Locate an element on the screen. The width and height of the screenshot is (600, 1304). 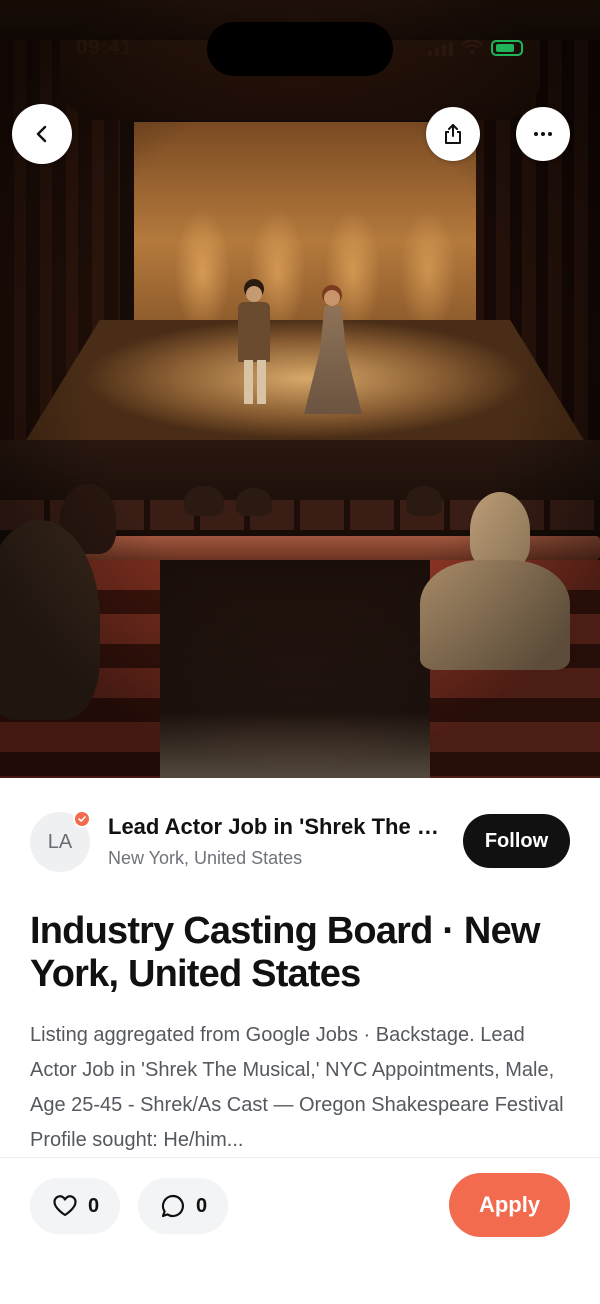
dynamic-island is located at coordinates (300, 49).